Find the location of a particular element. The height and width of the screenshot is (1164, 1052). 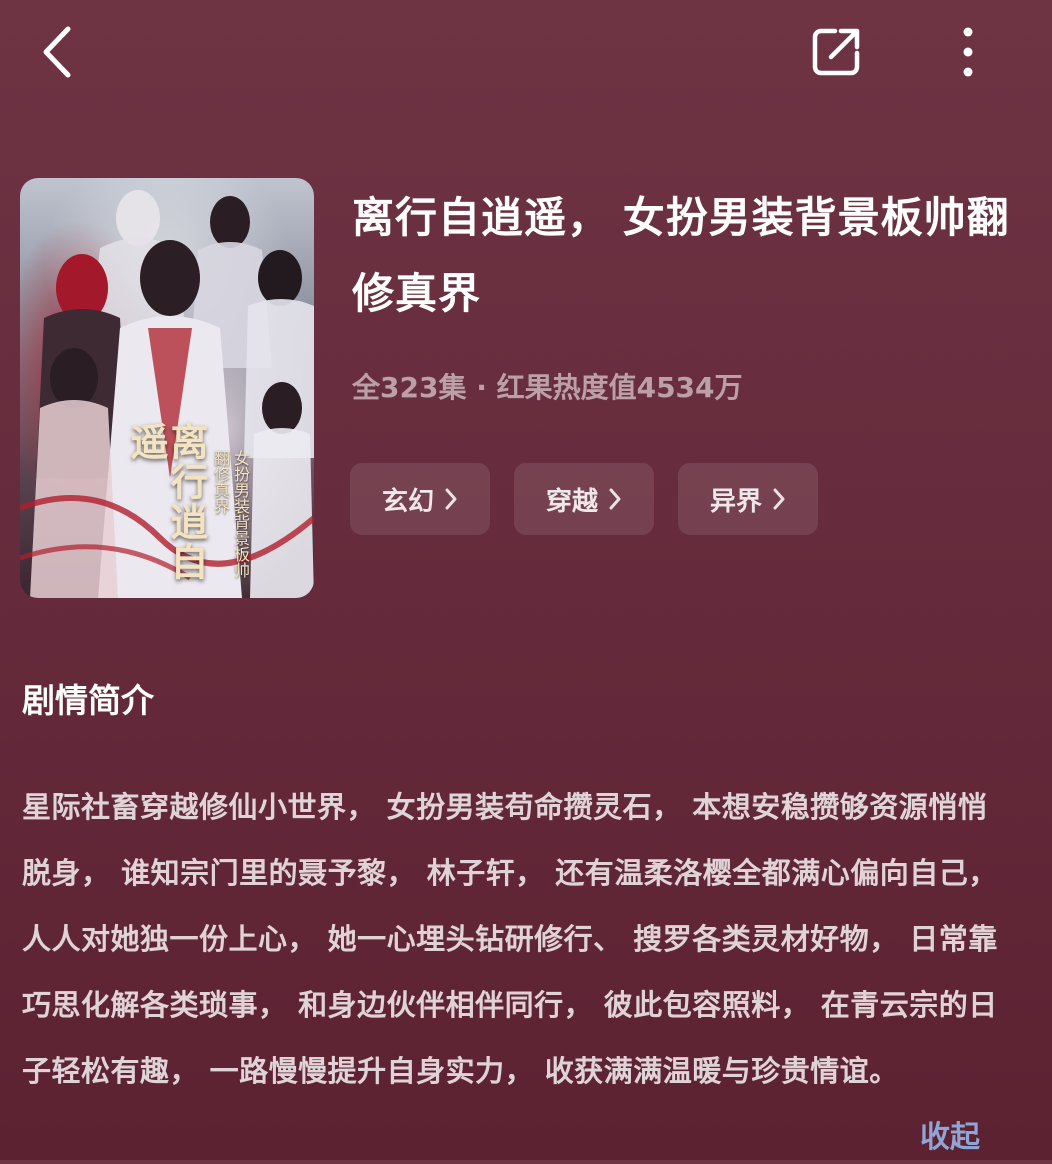

collapse-button: 收起 is located at coordinates (950, 1138).